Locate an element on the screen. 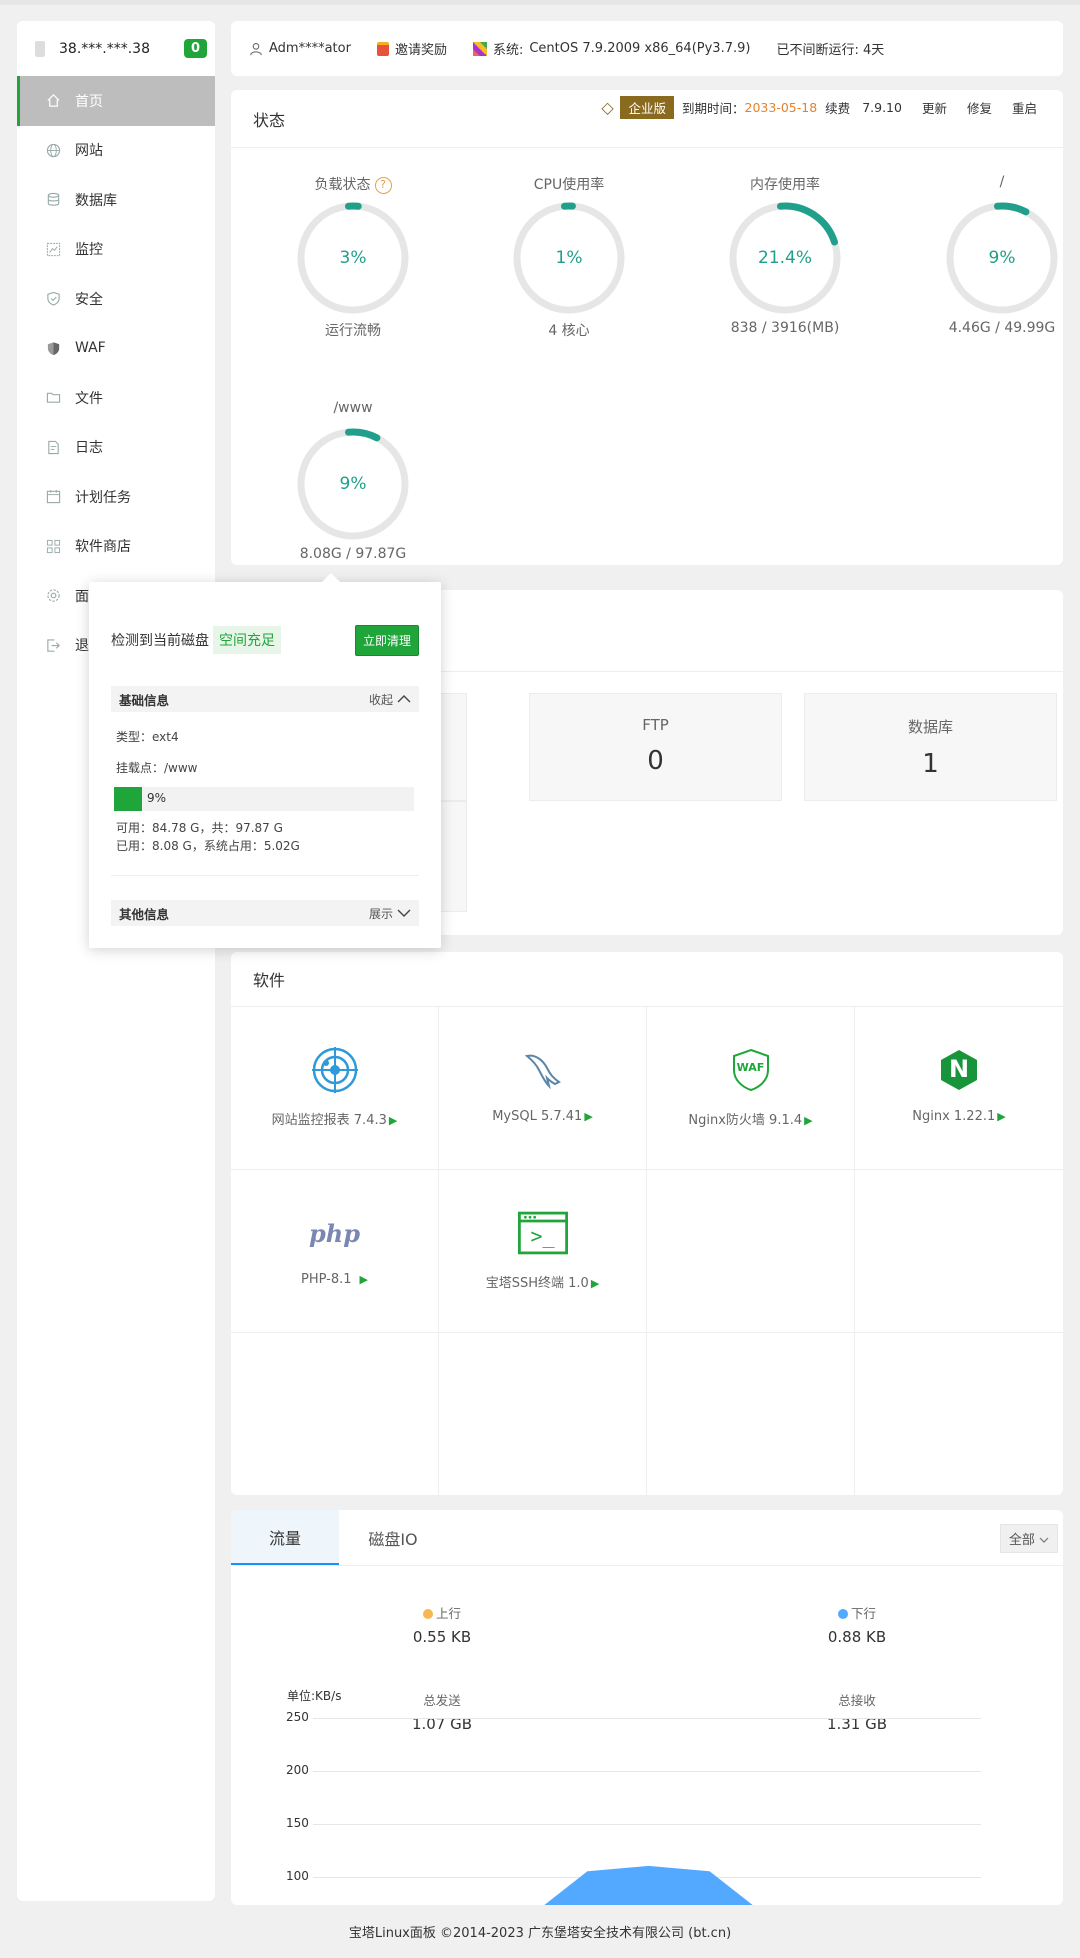 The height and width of the screenshot is (1958, 1080). gauge-load: 负载状态? 3% 运行流畅 is located at coordinates (353, 257).